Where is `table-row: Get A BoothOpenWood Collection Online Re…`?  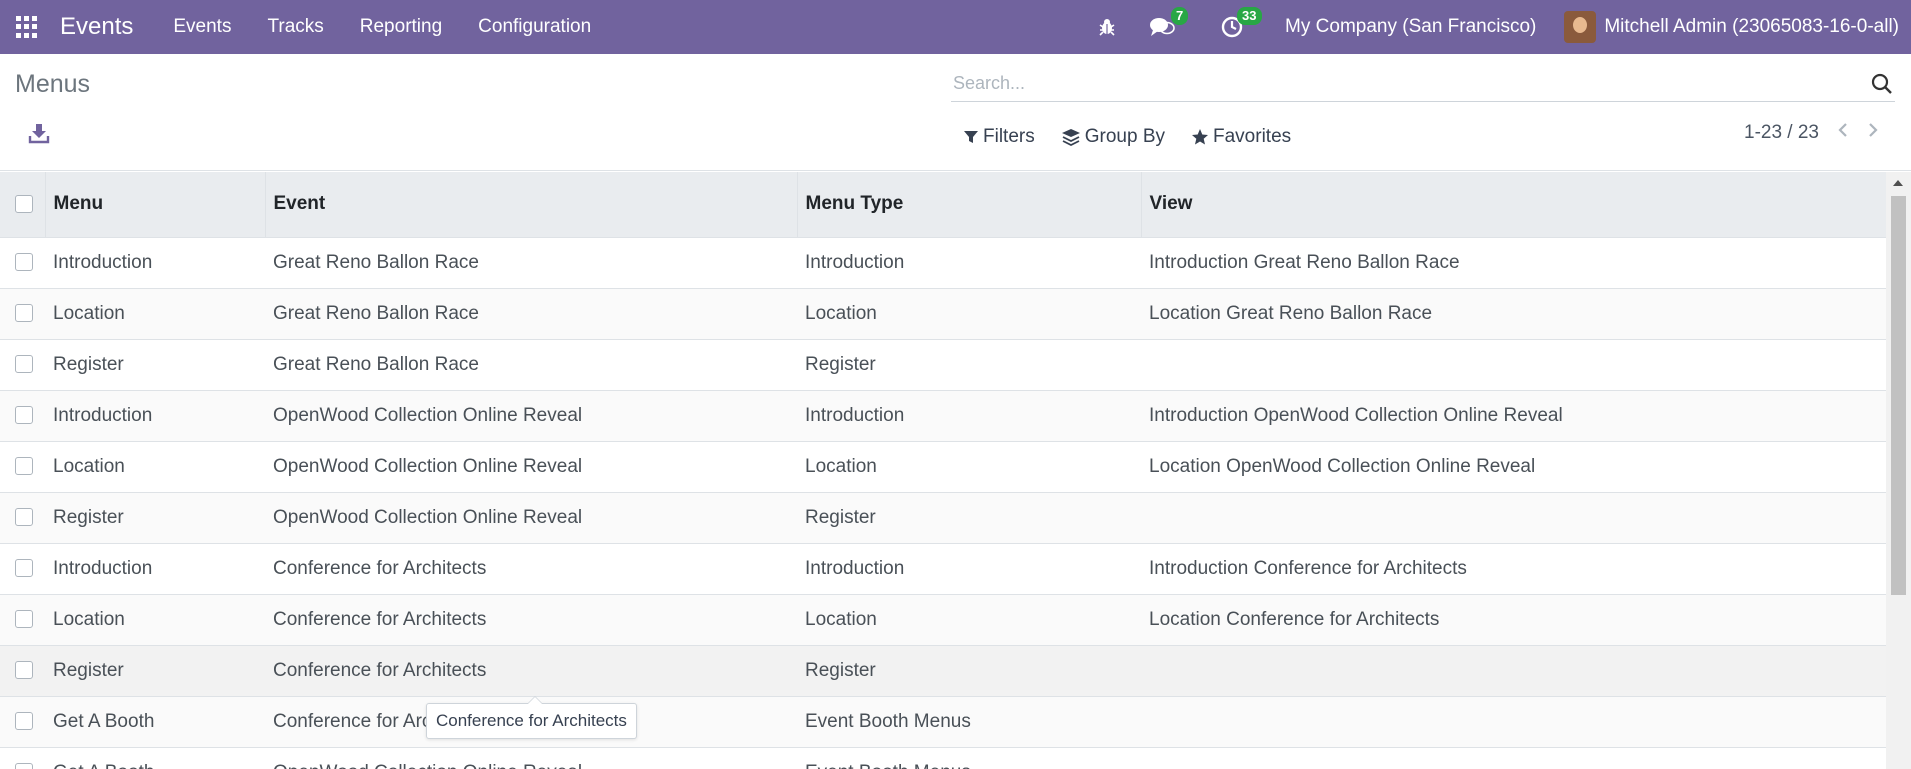
table-row: Get A BoothOpenWood Collection Online Re… is located at coordinates (943, 758).